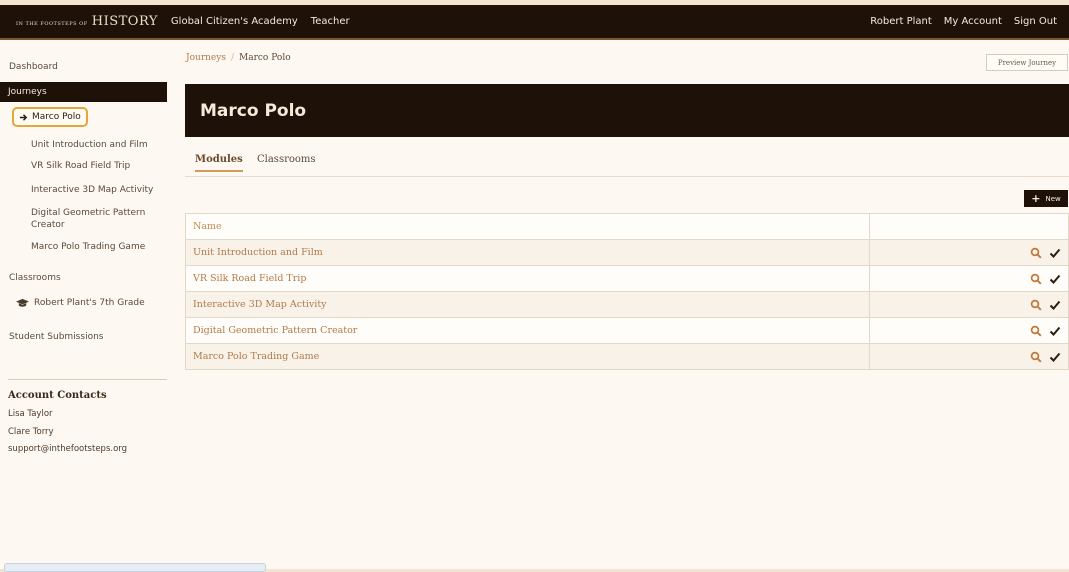  I want to click on breadcrumb: Journeys / Marco Polo, so click(238, 58).